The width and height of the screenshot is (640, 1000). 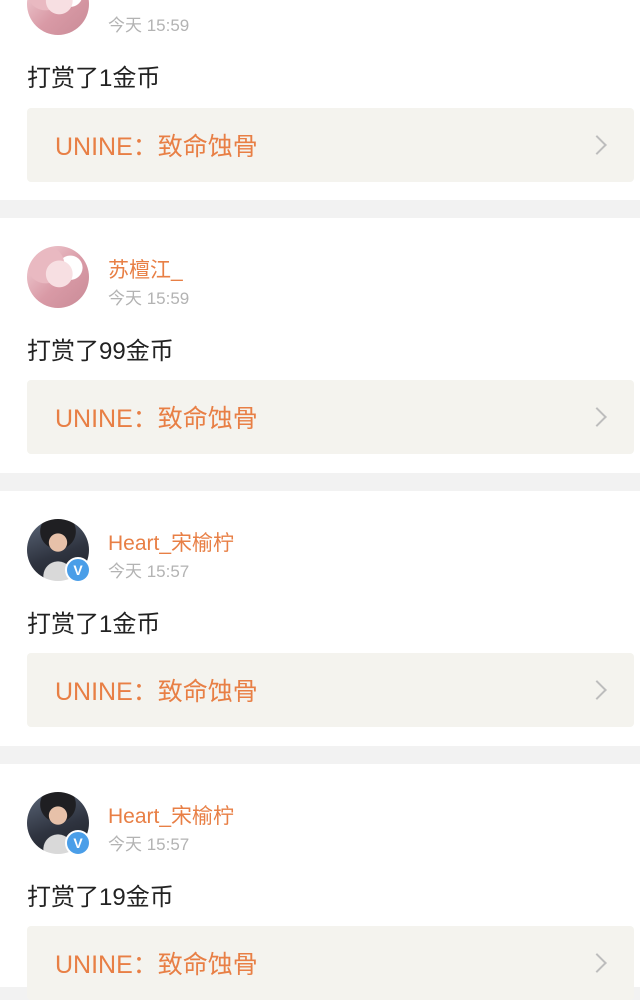 What do you see at coordinates (100, 351) in the screenshot?
I see `reward-message: 打赏了99金币` at bounding box center [100, 351].